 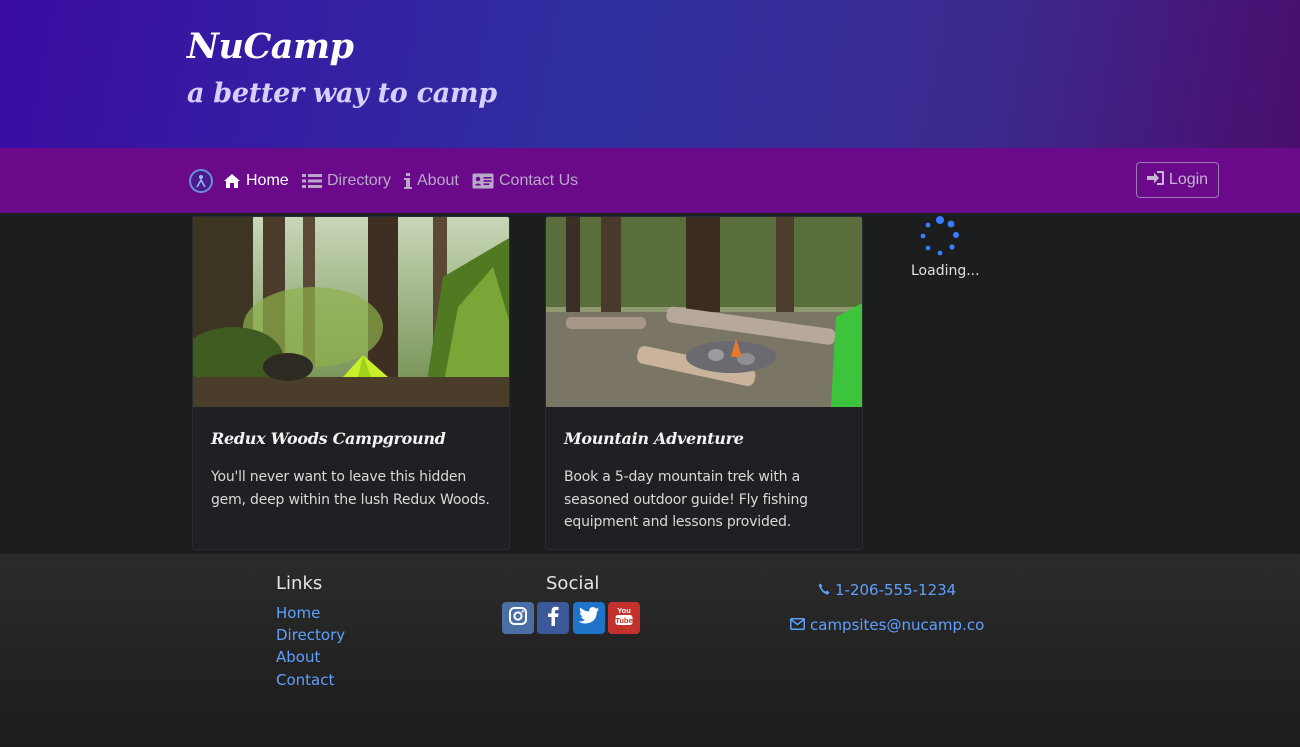 I want to click on login-button: Login, so click(x=1177, y=180).